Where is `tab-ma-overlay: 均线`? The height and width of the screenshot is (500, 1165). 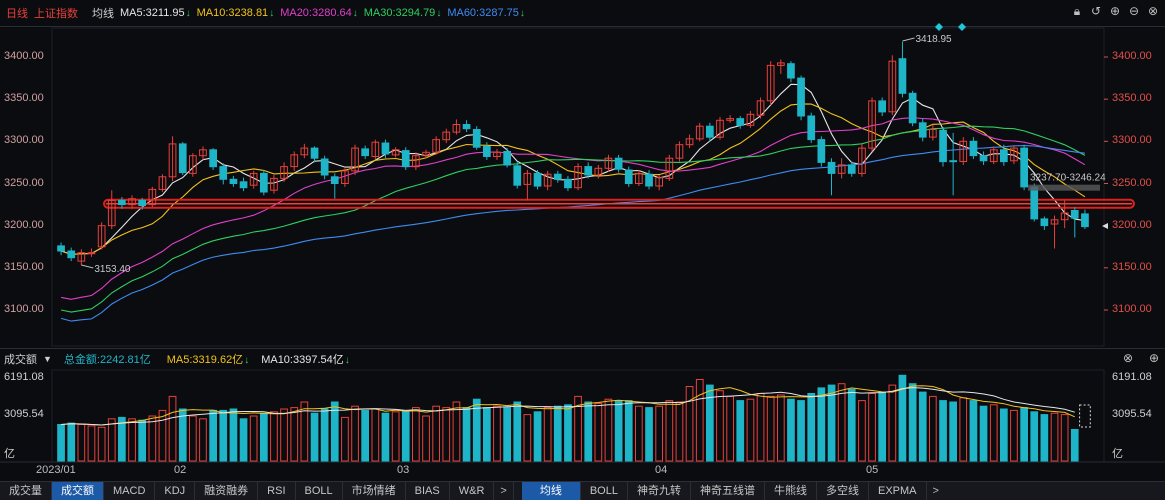
tab-ma-overlay: 均线 is located at coordinates (551, 491).